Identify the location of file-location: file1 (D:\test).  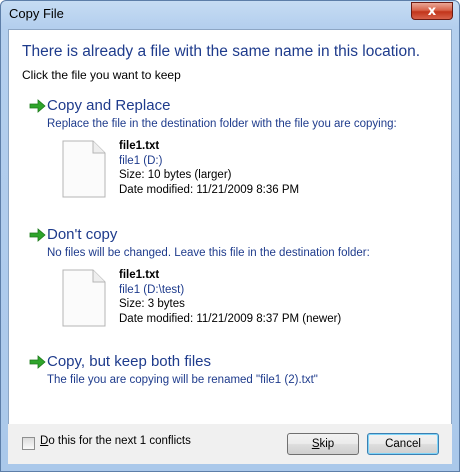
(152, 289).